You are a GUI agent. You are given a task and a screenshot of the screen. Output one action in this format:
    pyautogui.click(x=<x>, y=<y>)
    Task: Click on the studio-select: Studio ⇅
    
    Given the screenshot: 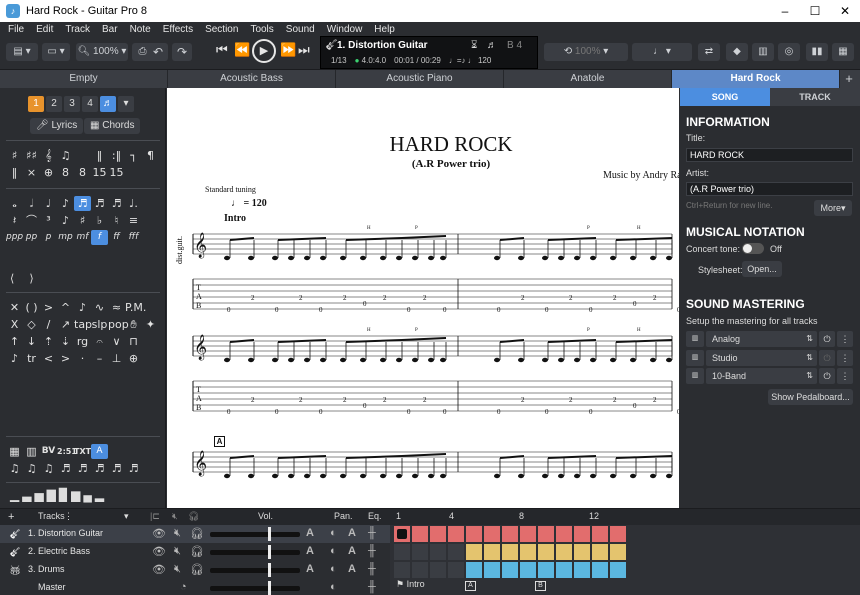 What is the action you would take?
    pyautogui.click(x=761, y=358)
    